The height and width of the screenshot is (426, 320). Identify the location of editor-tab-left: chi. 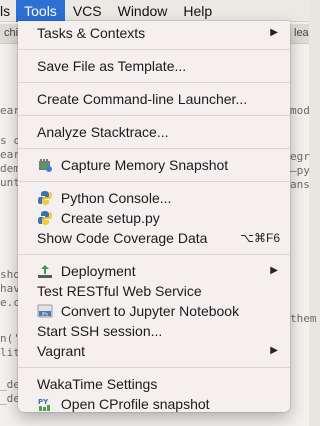
(9, 34).